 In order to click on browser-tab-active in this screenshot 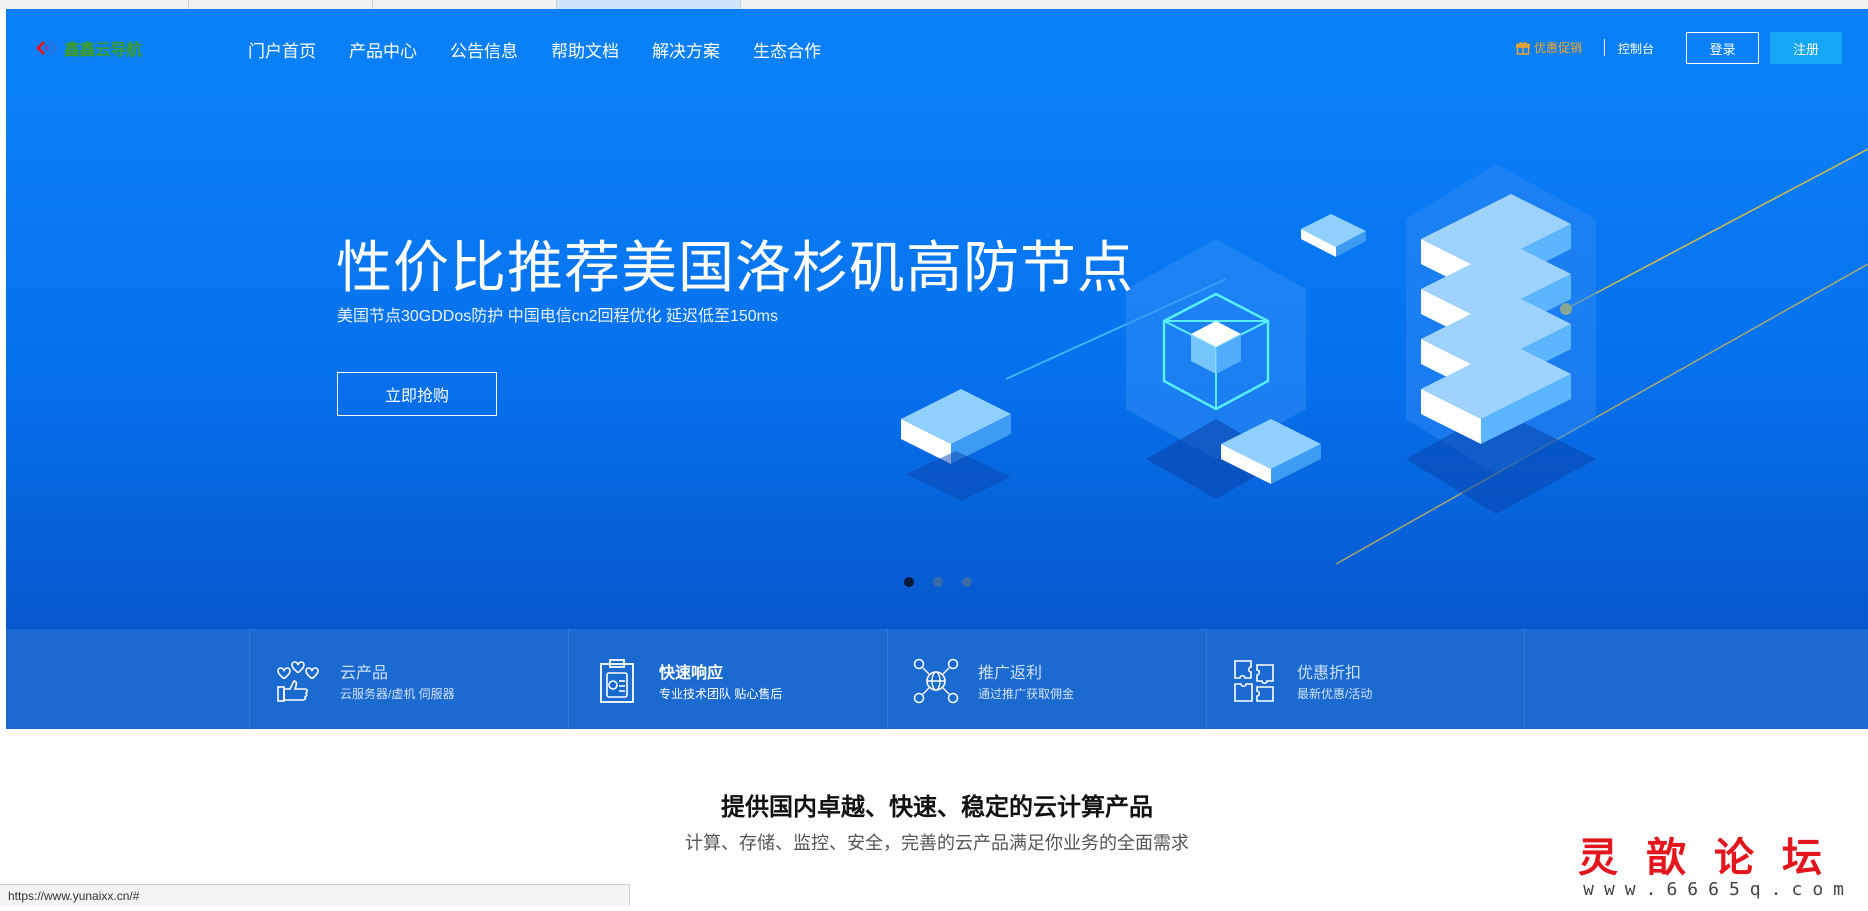, I will do `click(649, 4)`.